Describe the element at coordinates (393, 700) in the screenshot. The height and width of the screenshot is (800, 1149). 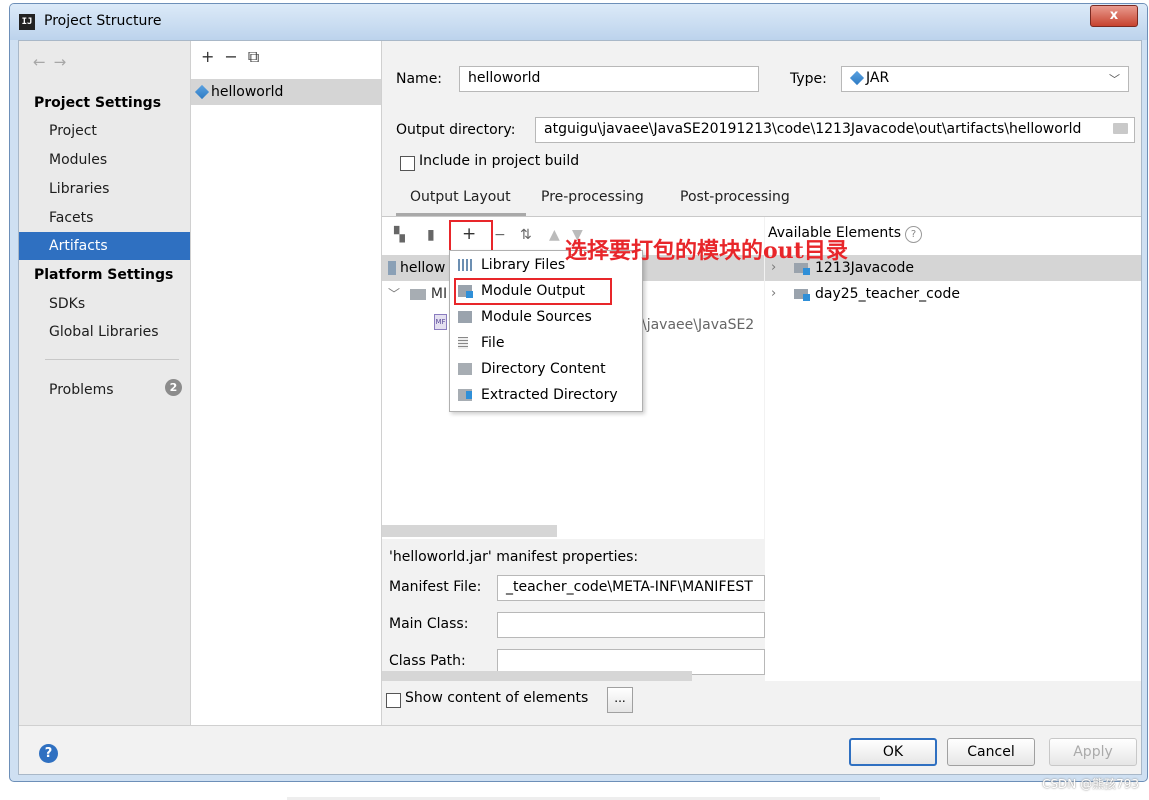
I see `show-content-checkbox` at that location.